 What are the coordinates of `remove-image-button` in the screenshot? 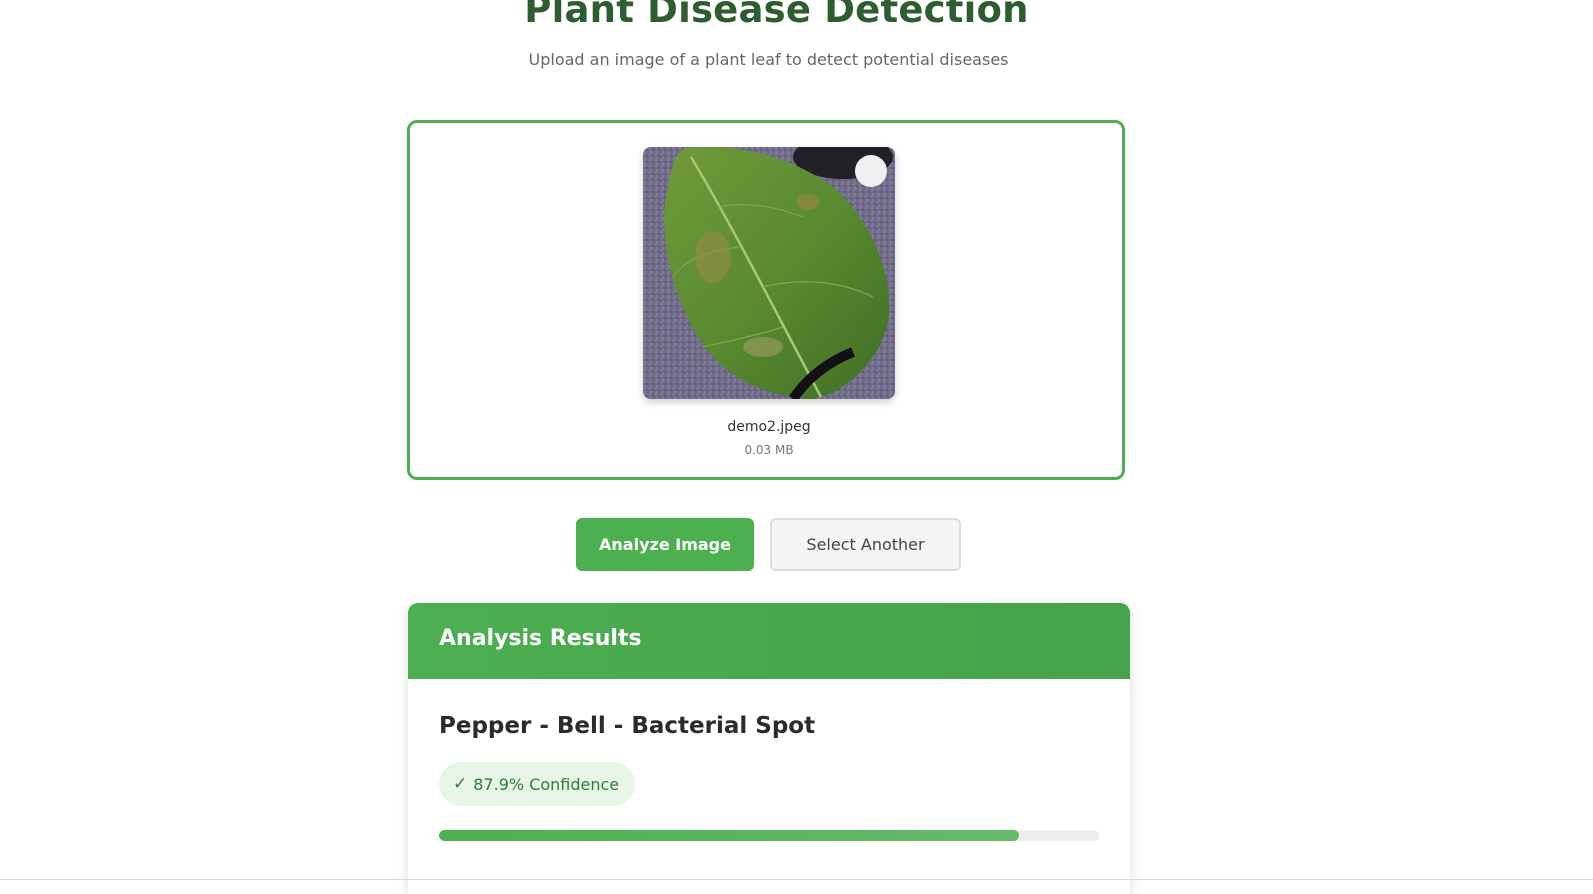 It's located at (871, 171).